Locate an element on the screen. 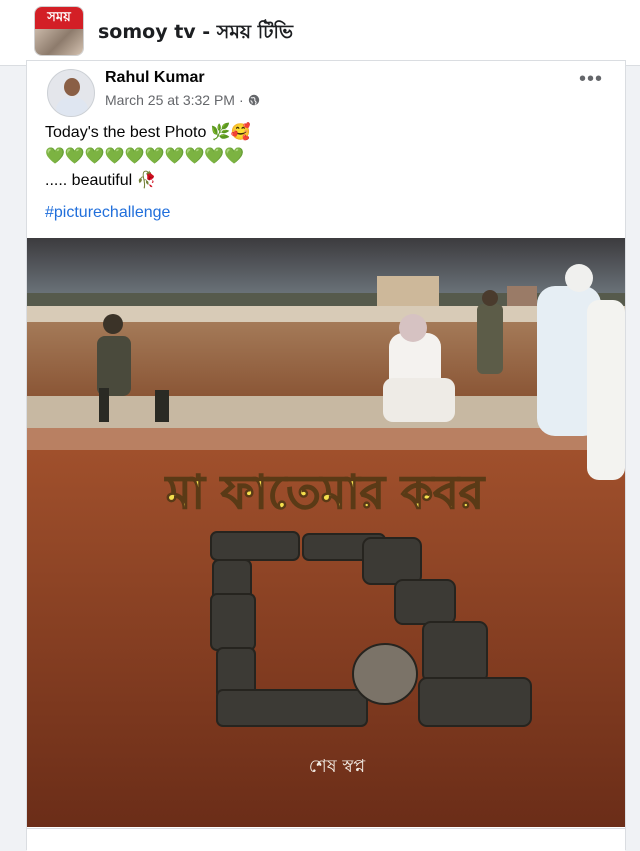 The width and height of the screenshot is (640, 851). post-timestamp: March 25 at 3:32 PM is located at coordinates (170, 100).